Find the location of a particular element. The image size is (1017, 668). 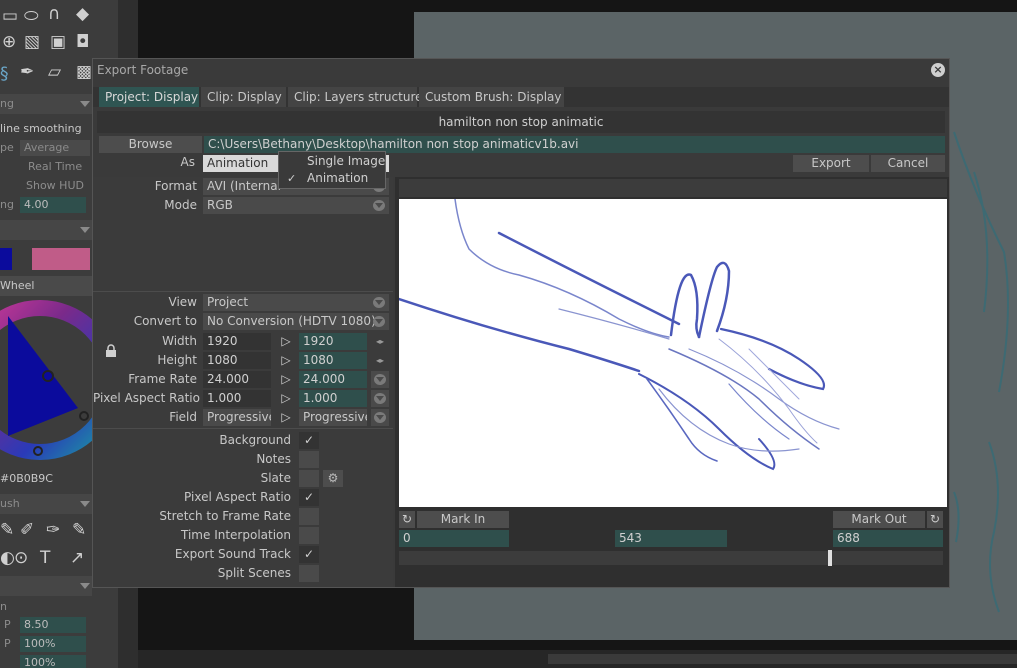

color-swatch-primary is located at coordinates (6, 259).